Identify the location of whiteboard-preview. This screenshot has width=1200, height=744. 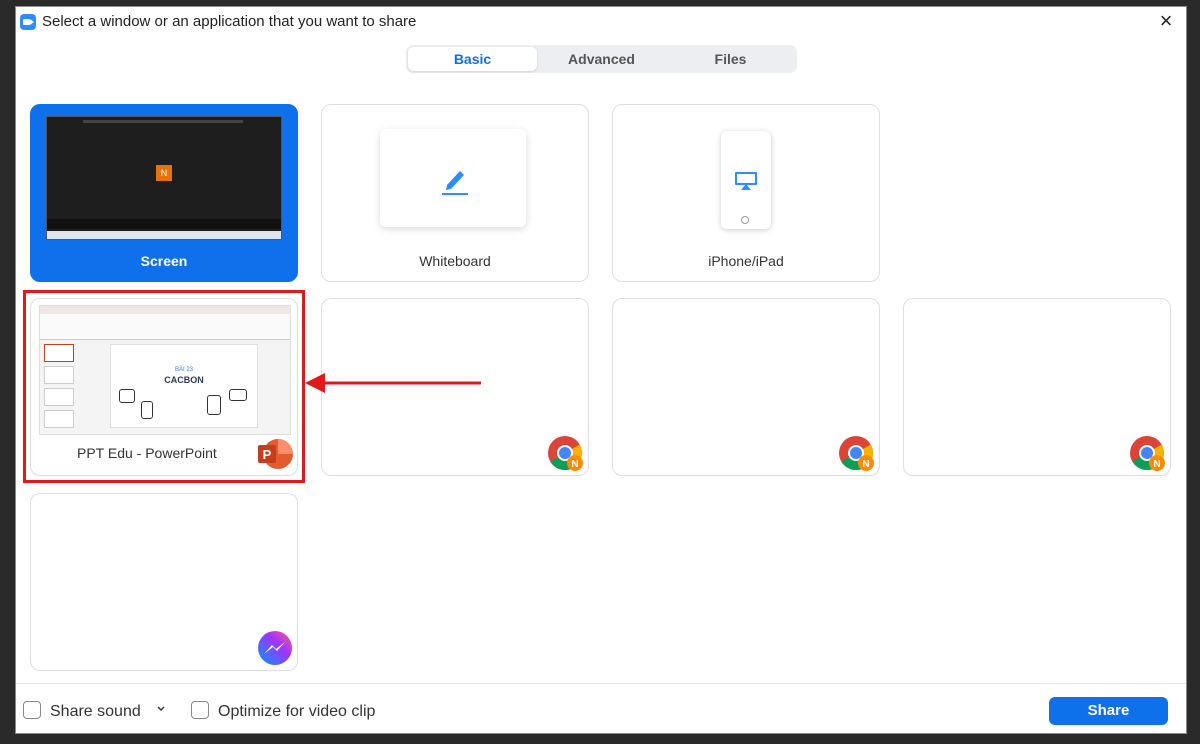
(453, 178).